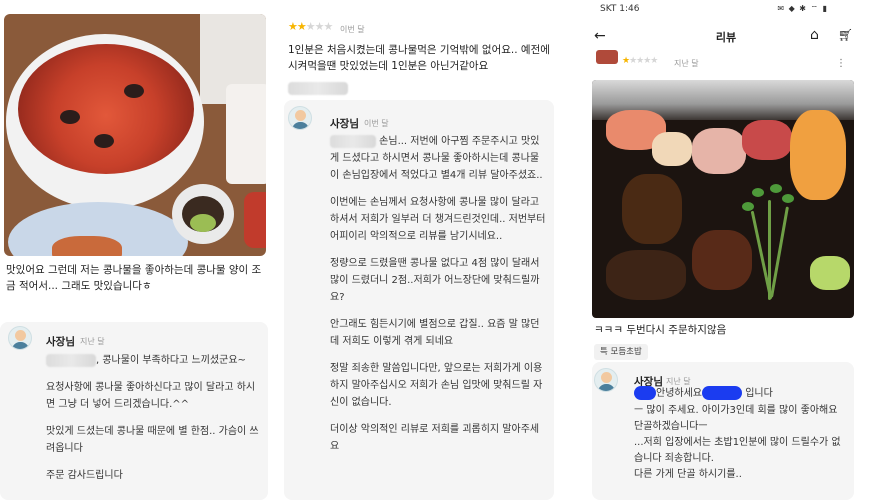 Image resolution: width=870 pixels, height=500 pixels. Describe the element at coordinates (802, 8) in the screenshot. I see `status-icons: ✉ ◆ ✱ ⌔ ▮` at that location.